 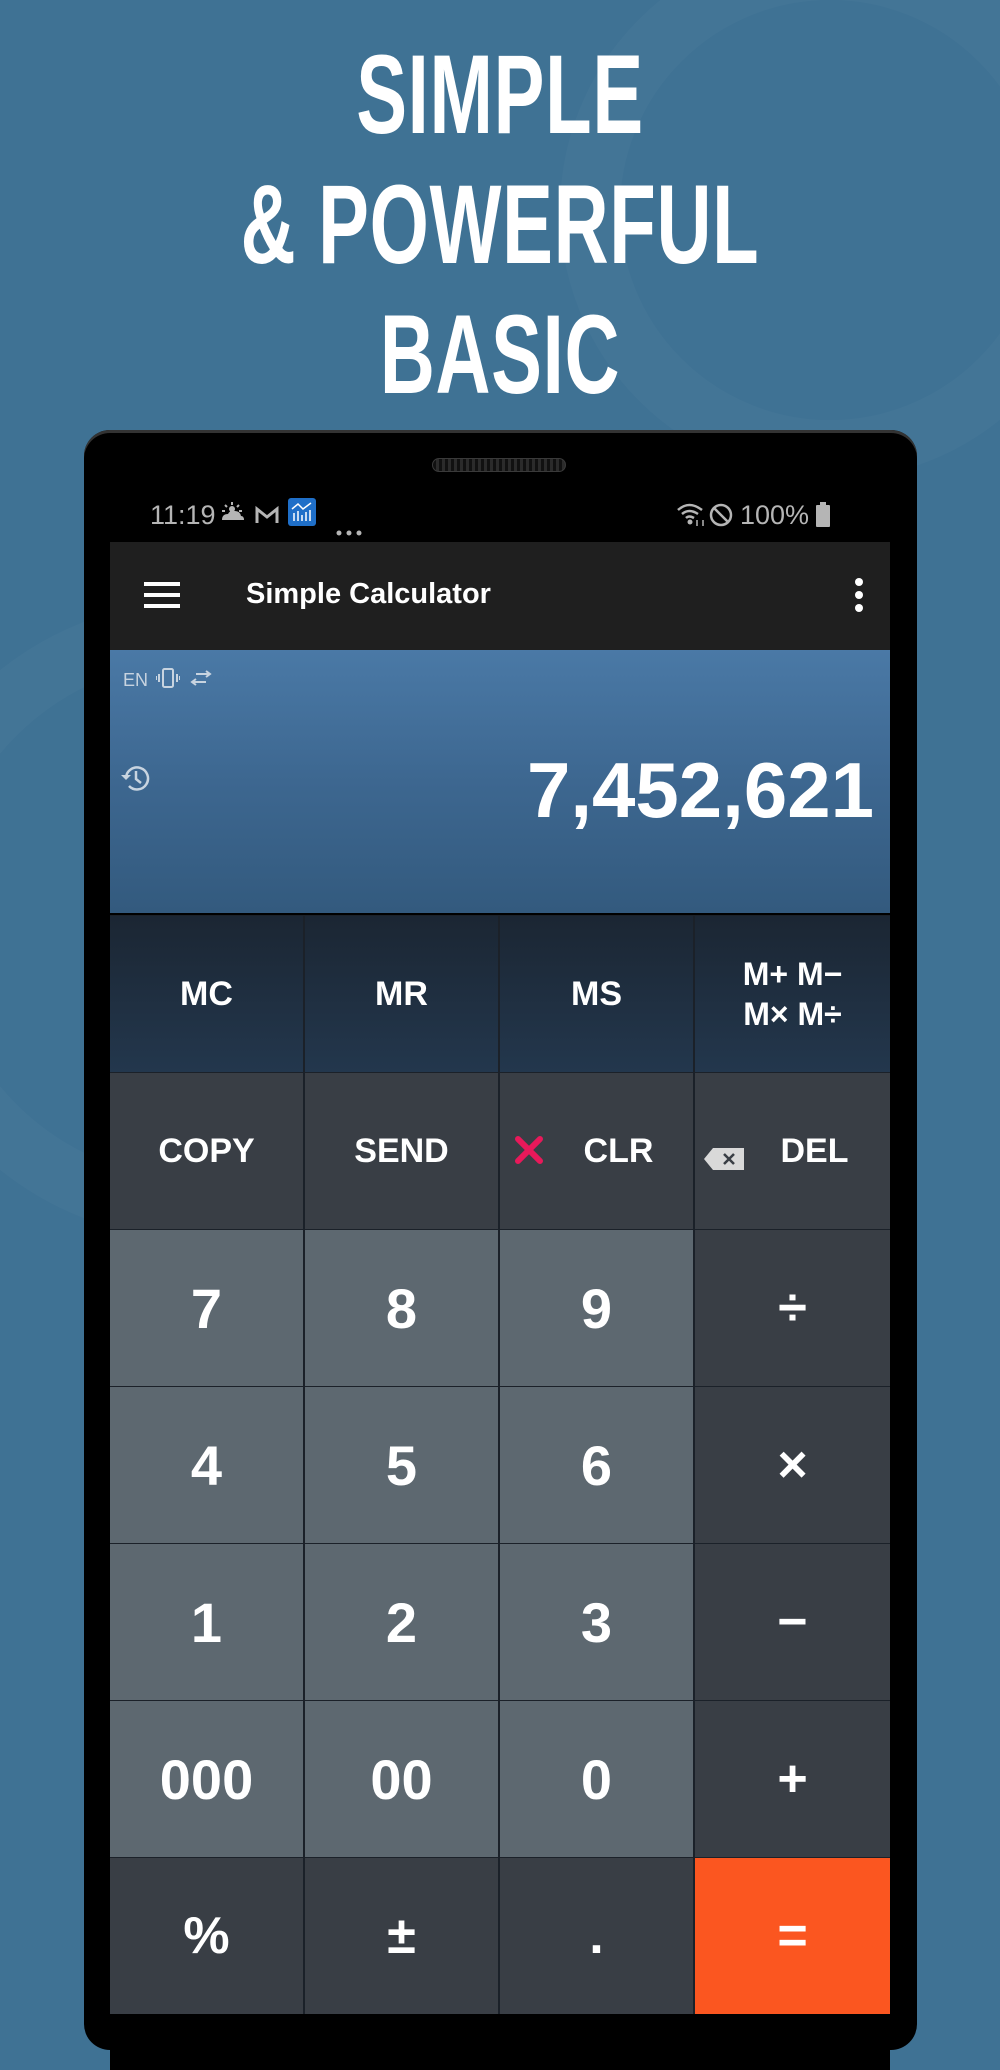 I want to click on memory-recall-button: MR, so click(x=402, y=994).